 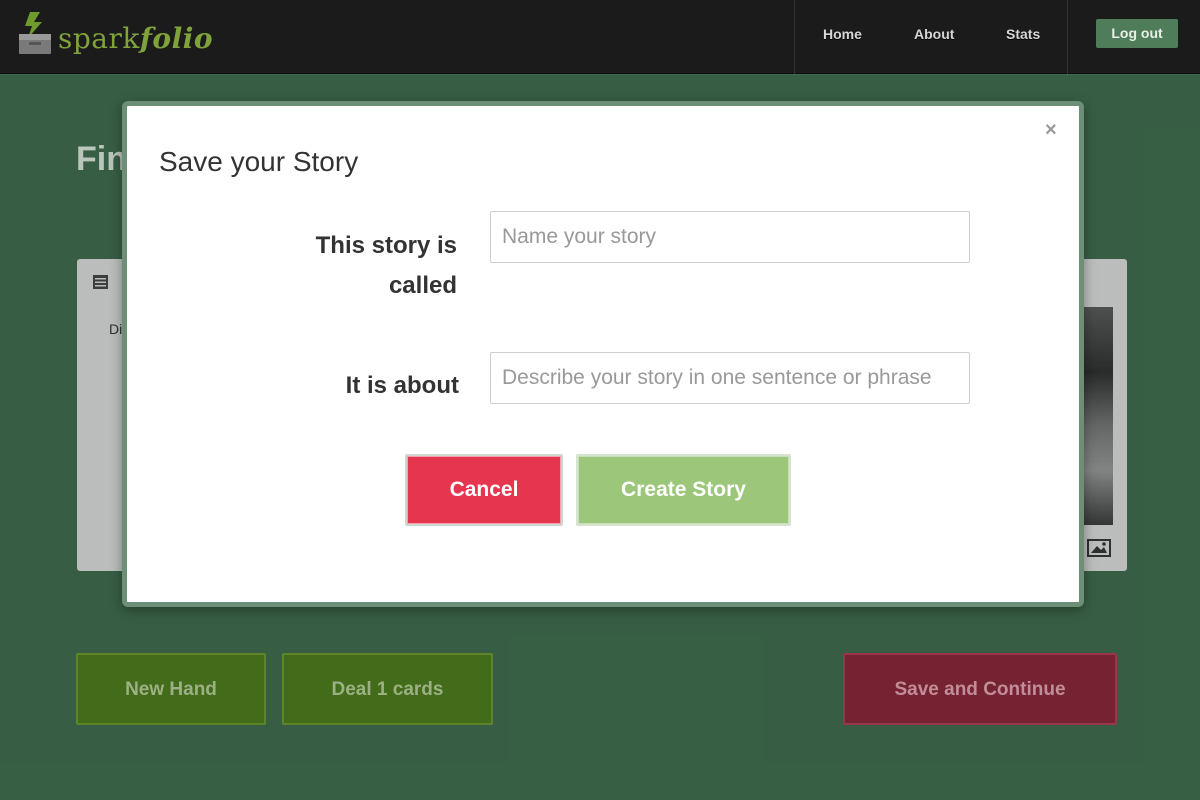 What do you see at coordinates (1051, 130) in the screenshot?
I see `close-icon: ×` at bounding box center [1051, 130].